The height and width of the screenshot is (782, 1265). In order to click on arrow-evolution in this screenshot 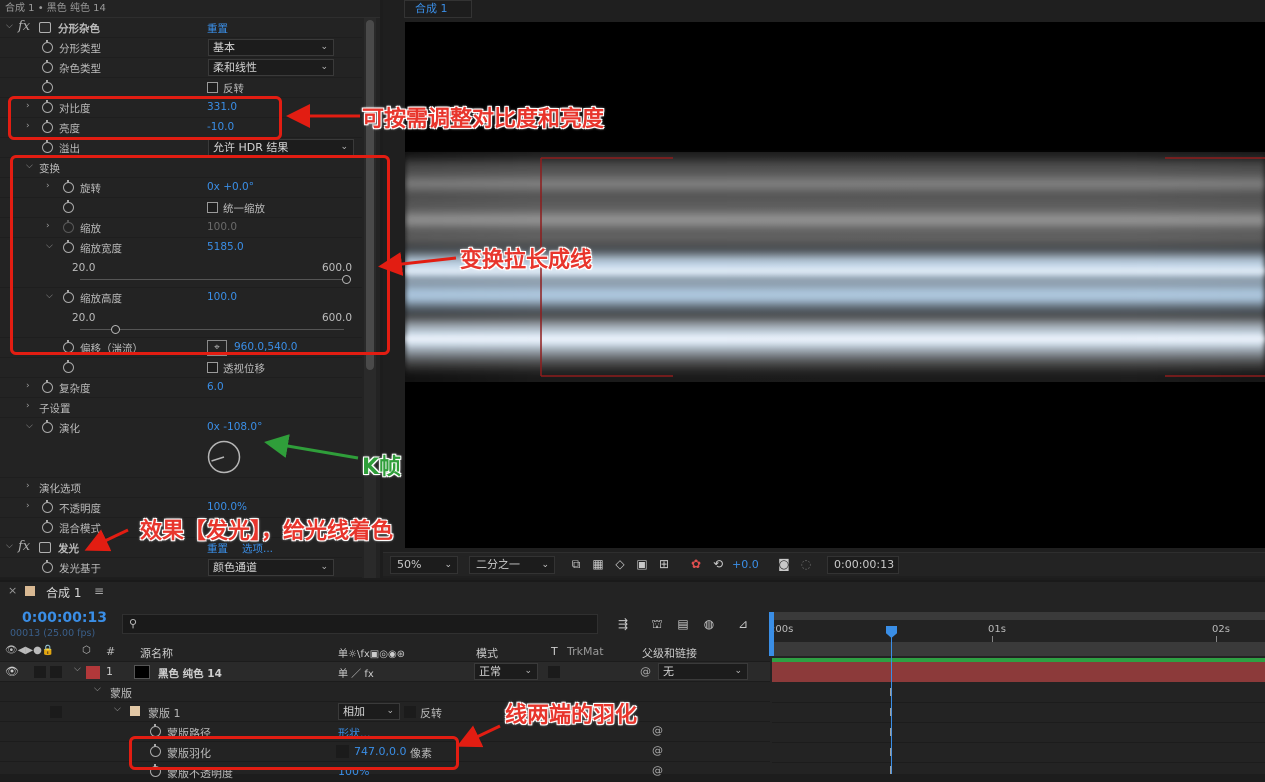, I will do `click(311, 447)`.